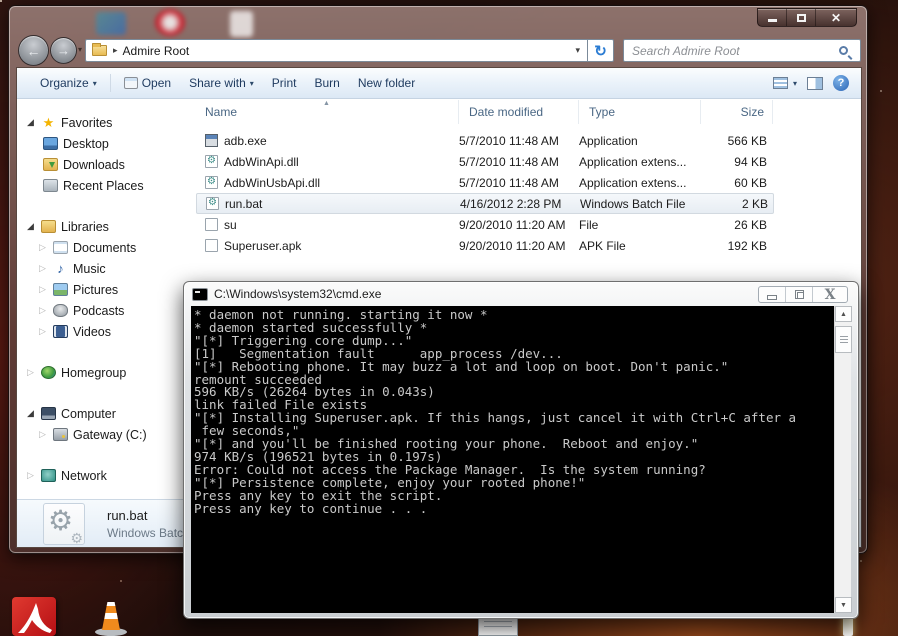 This screenshot has width=898, height=636. I want to click on sidebar-item-desktop: Desktop, so click(106, 143).